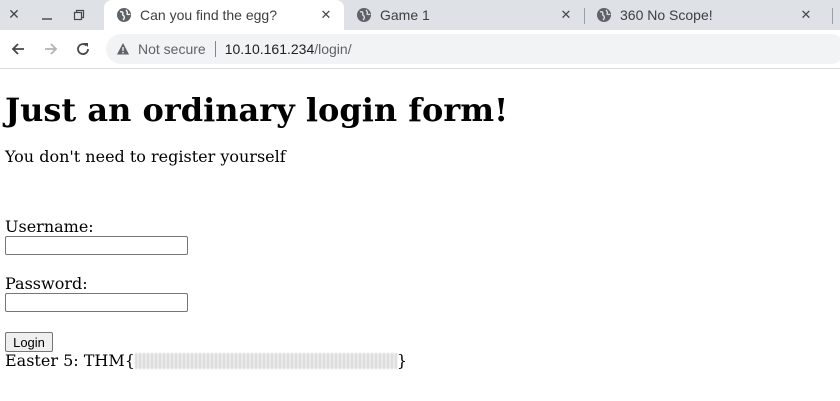 This screenshot has width=840, height=401. What do you see at coordinates (79, 15) in the screenshot?
I see `restore-icon` at bounding box center [79, 15].